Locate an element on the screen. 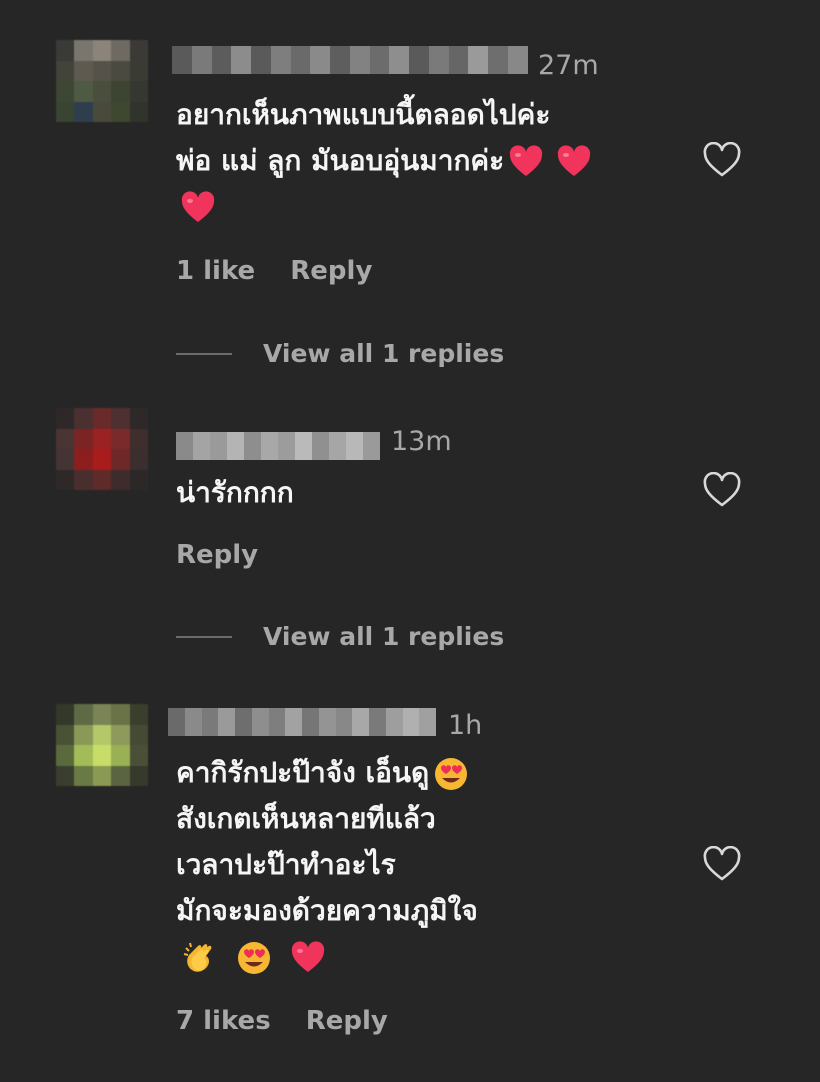  comment-time: 13m is located at coordinates (421, 441).